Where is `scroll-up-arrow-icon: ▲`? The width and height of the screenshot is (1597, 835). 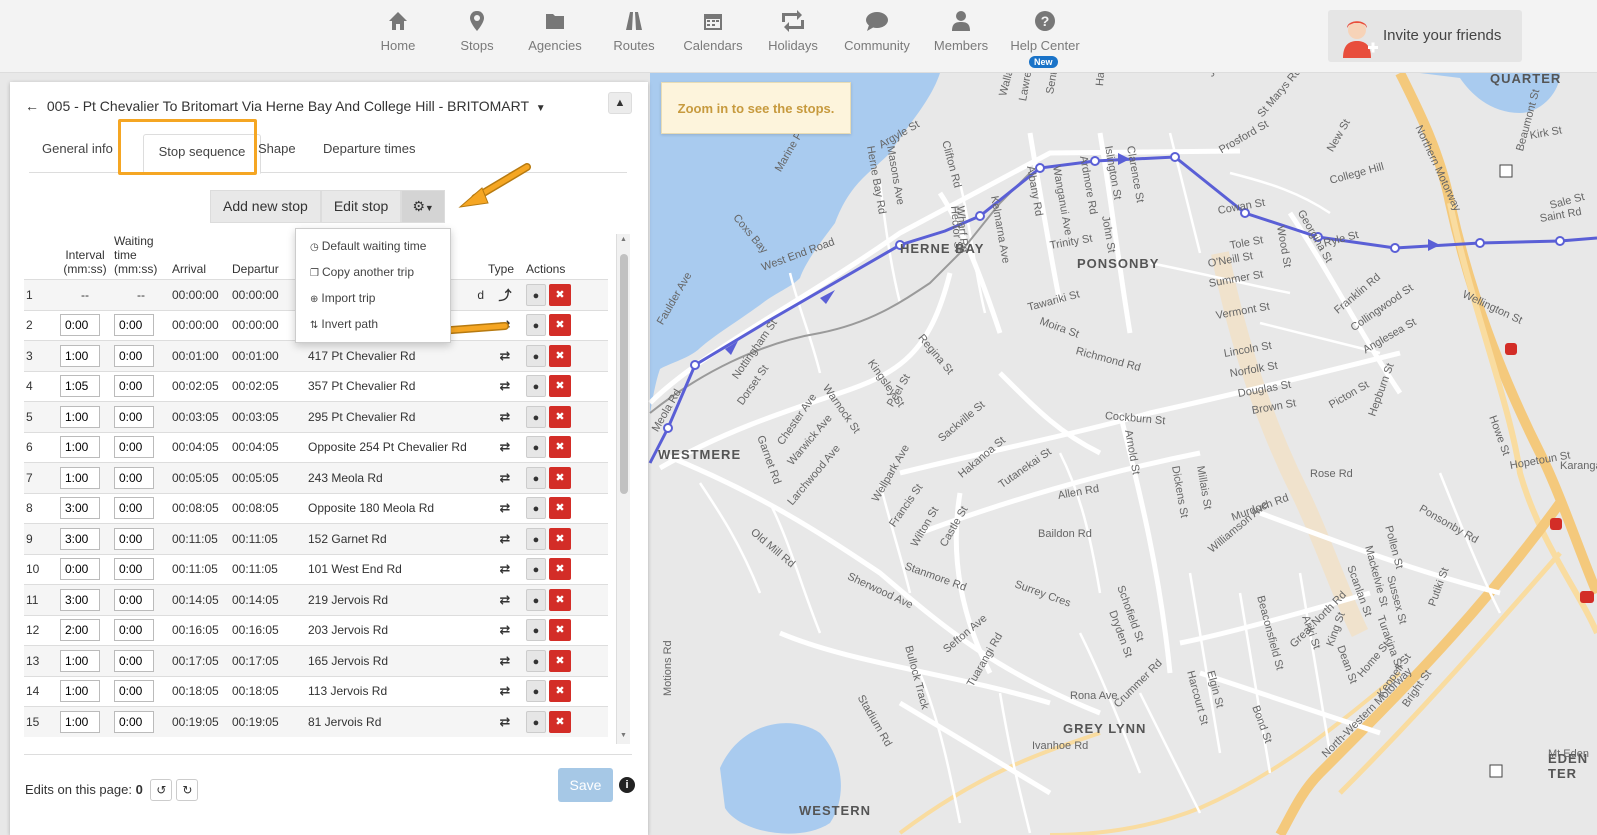
scroll-up-arrow-icon: ▲ is located at coordinates (623, 239).